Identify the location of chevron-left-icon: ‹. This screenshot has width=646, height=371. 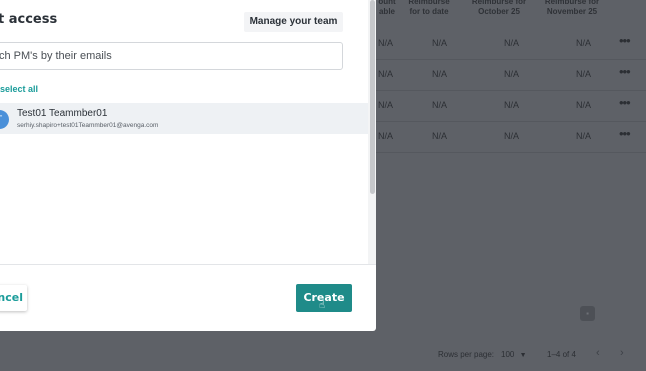
(598, 353).